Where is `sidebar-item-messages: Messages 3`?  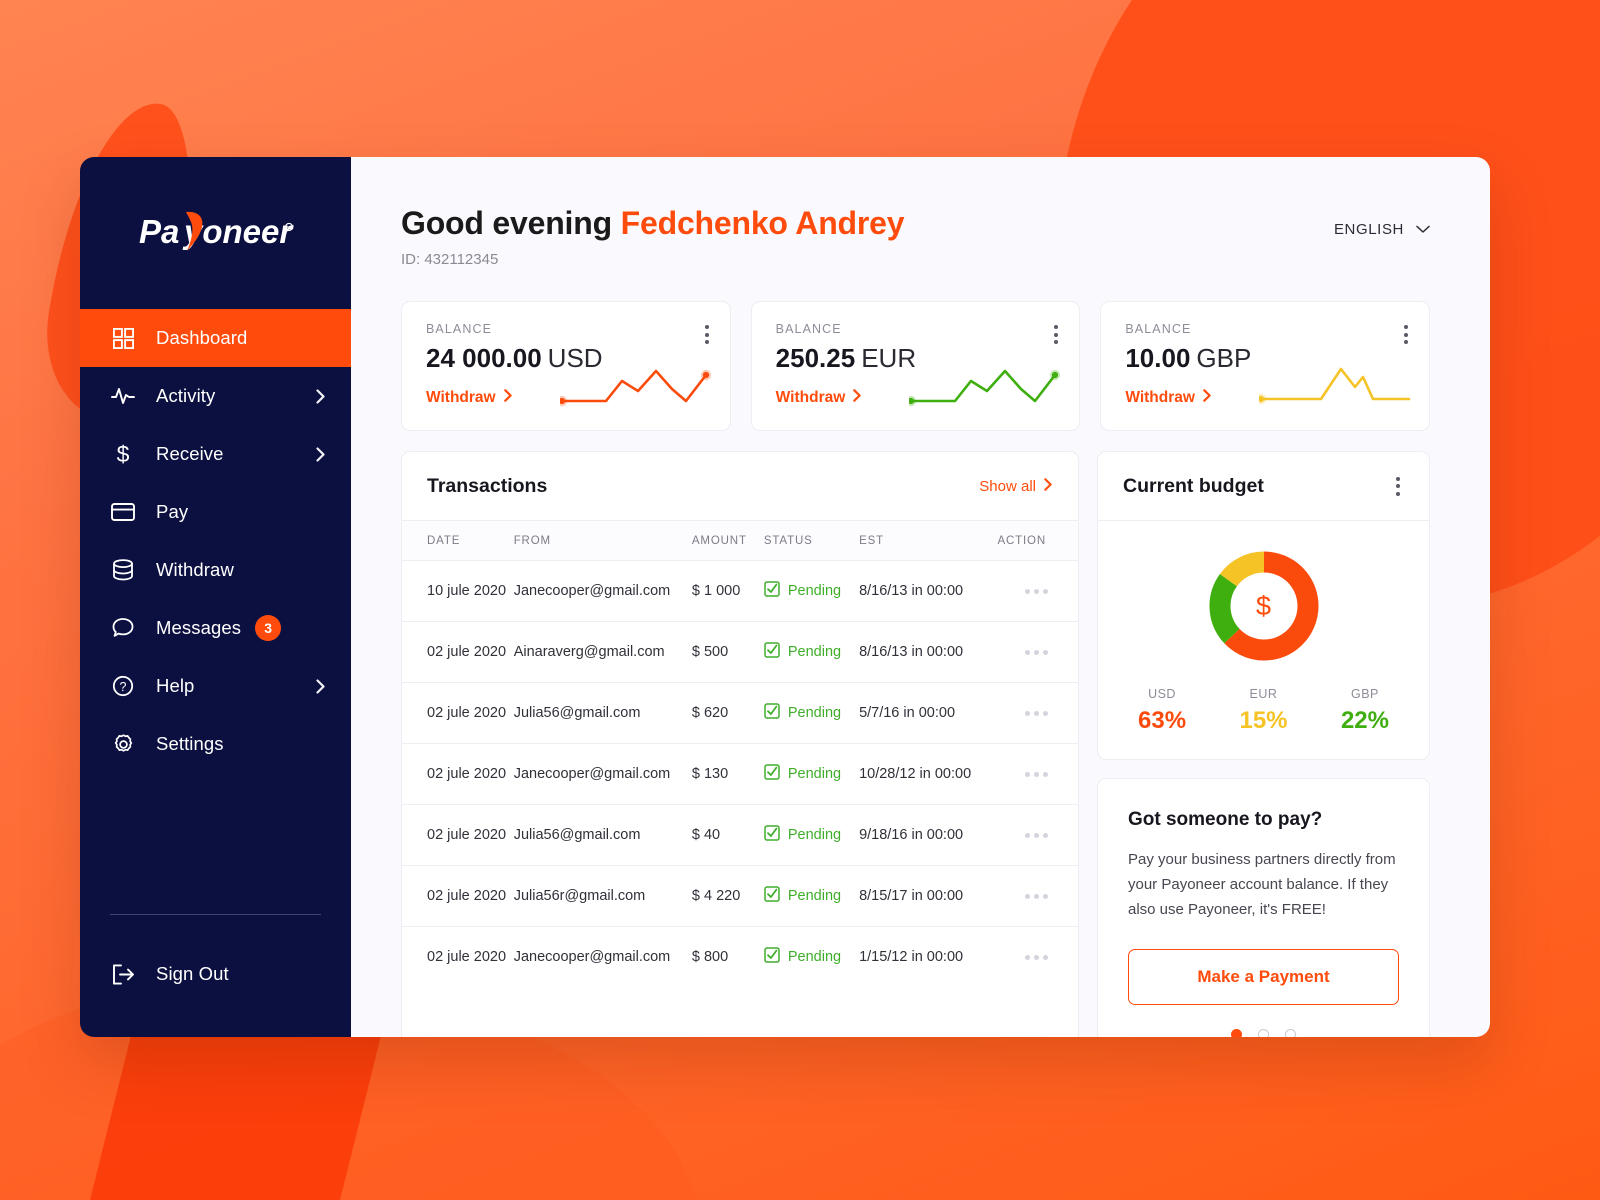
sidebar-item-messages: Messages 3 is located at coordinates (215, 628).